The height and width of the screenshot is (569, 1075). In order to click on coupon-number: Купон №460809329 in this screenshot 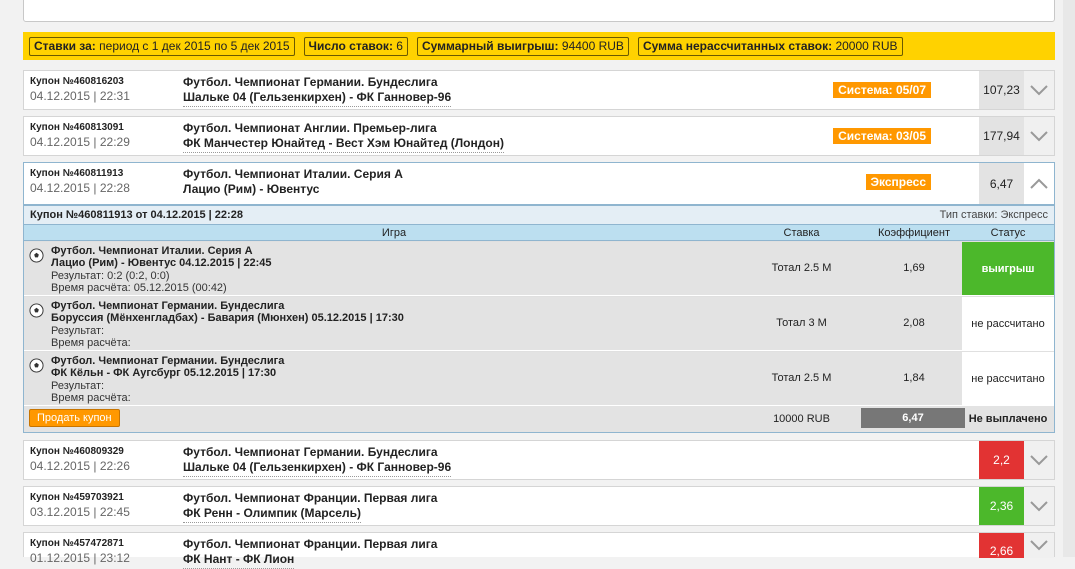, I will do `click(77, 451)`.